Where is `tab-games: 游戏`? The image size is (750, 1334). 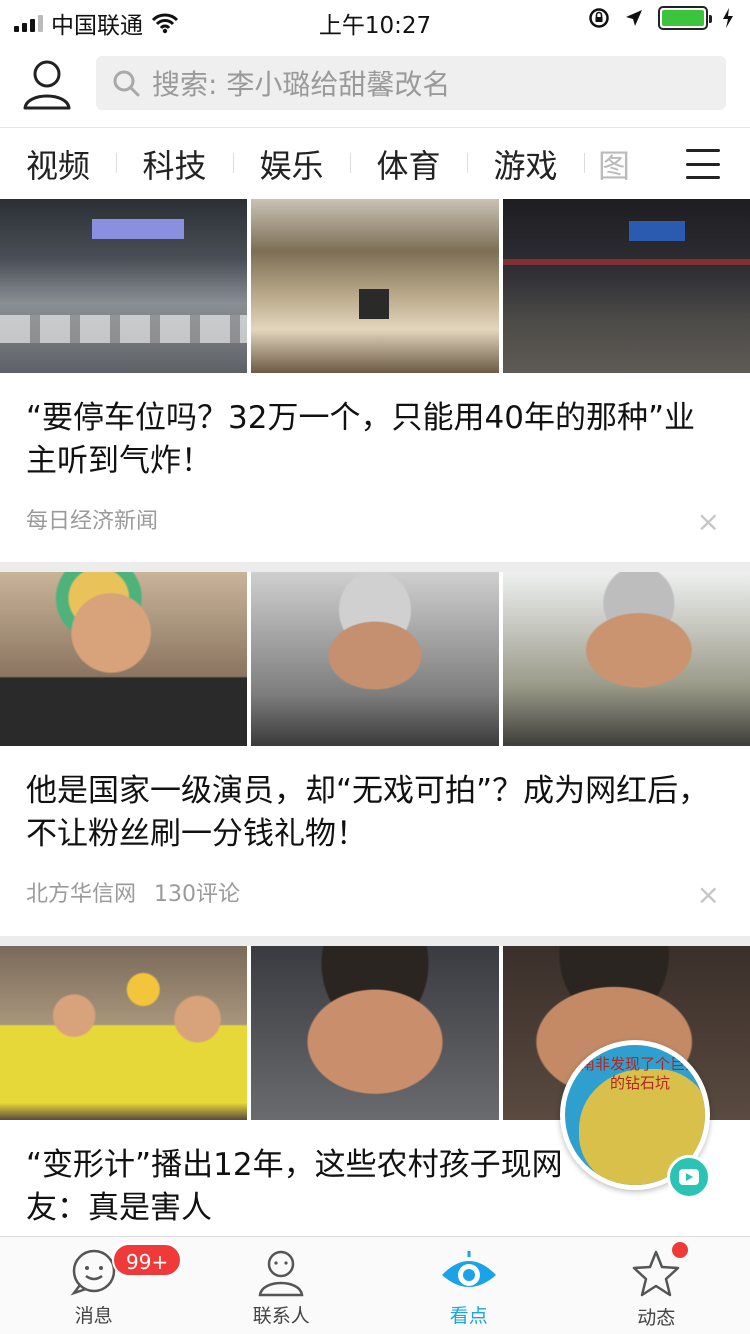
tab-games: 游戏 is located at coordinates (525, 164).